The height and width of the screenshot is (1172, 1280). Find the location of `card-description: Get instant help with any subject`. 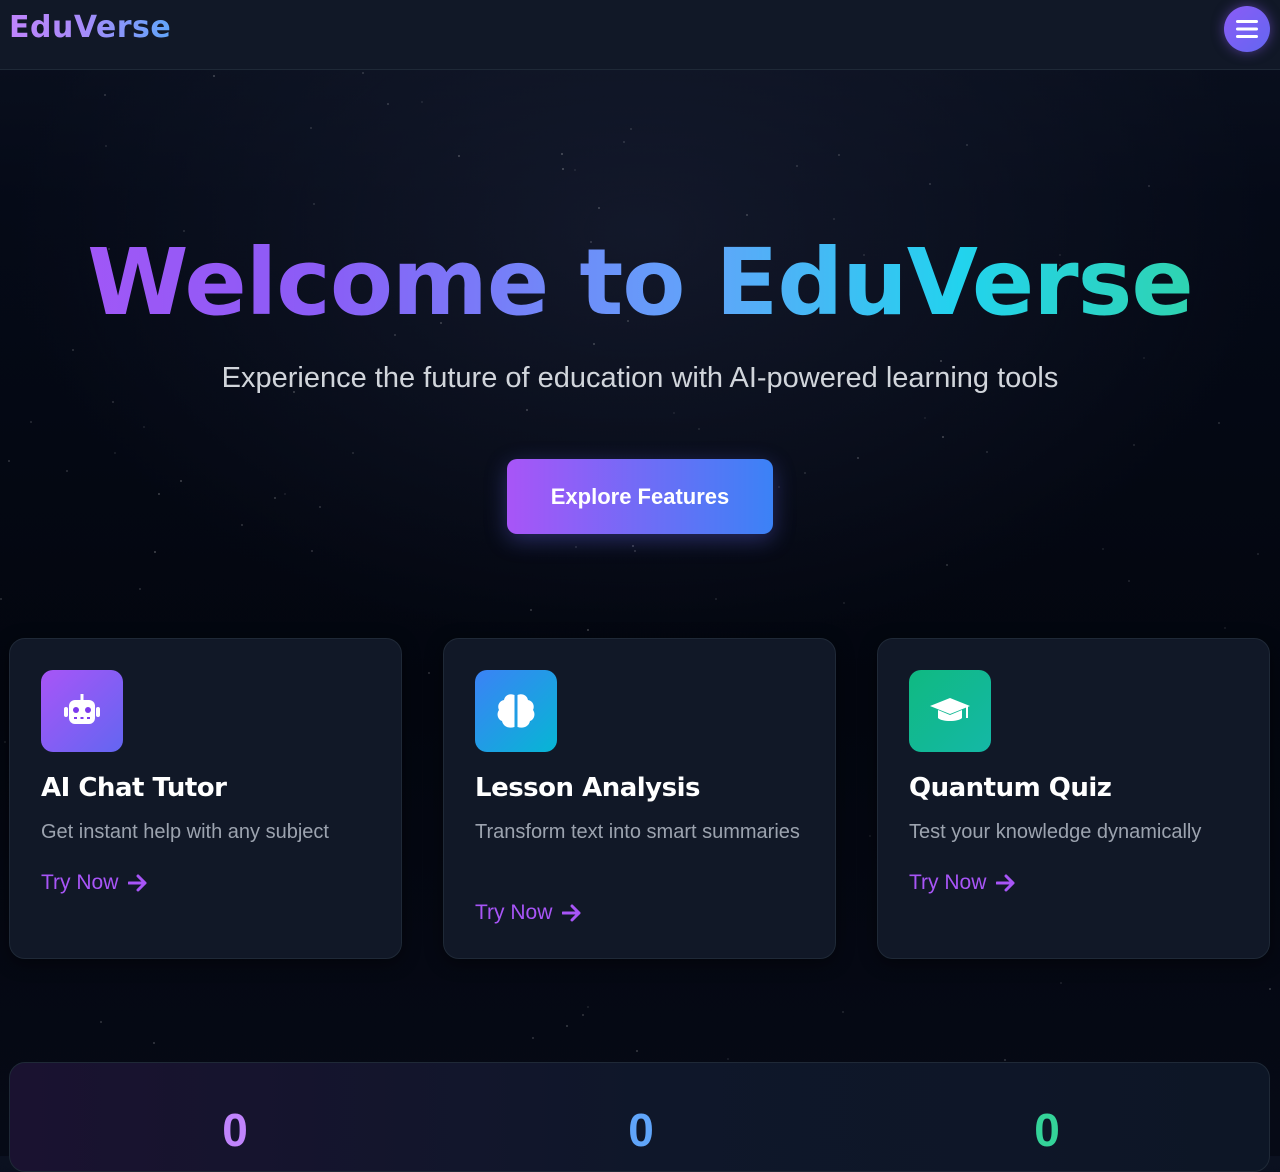

card-description: Get instant help with any subject is located at coordinates (185, 832).